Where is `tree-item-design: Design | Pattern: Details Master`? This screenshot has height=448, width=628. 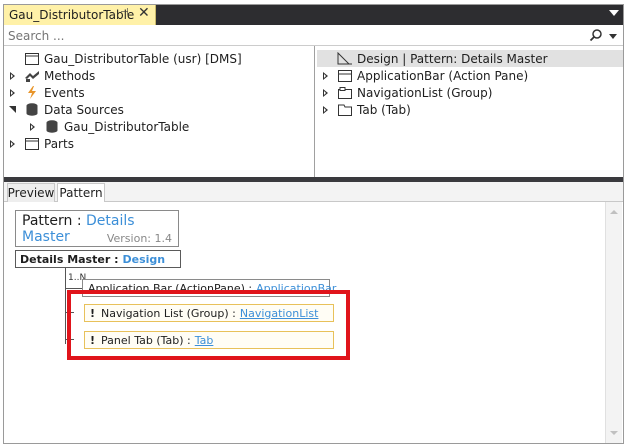
tree-item-design: Design | Pattern: Details Master is located at coordinates (470, 58).